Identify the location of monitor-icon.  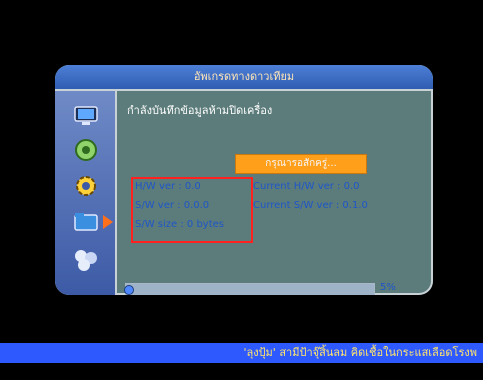
(86, 116).